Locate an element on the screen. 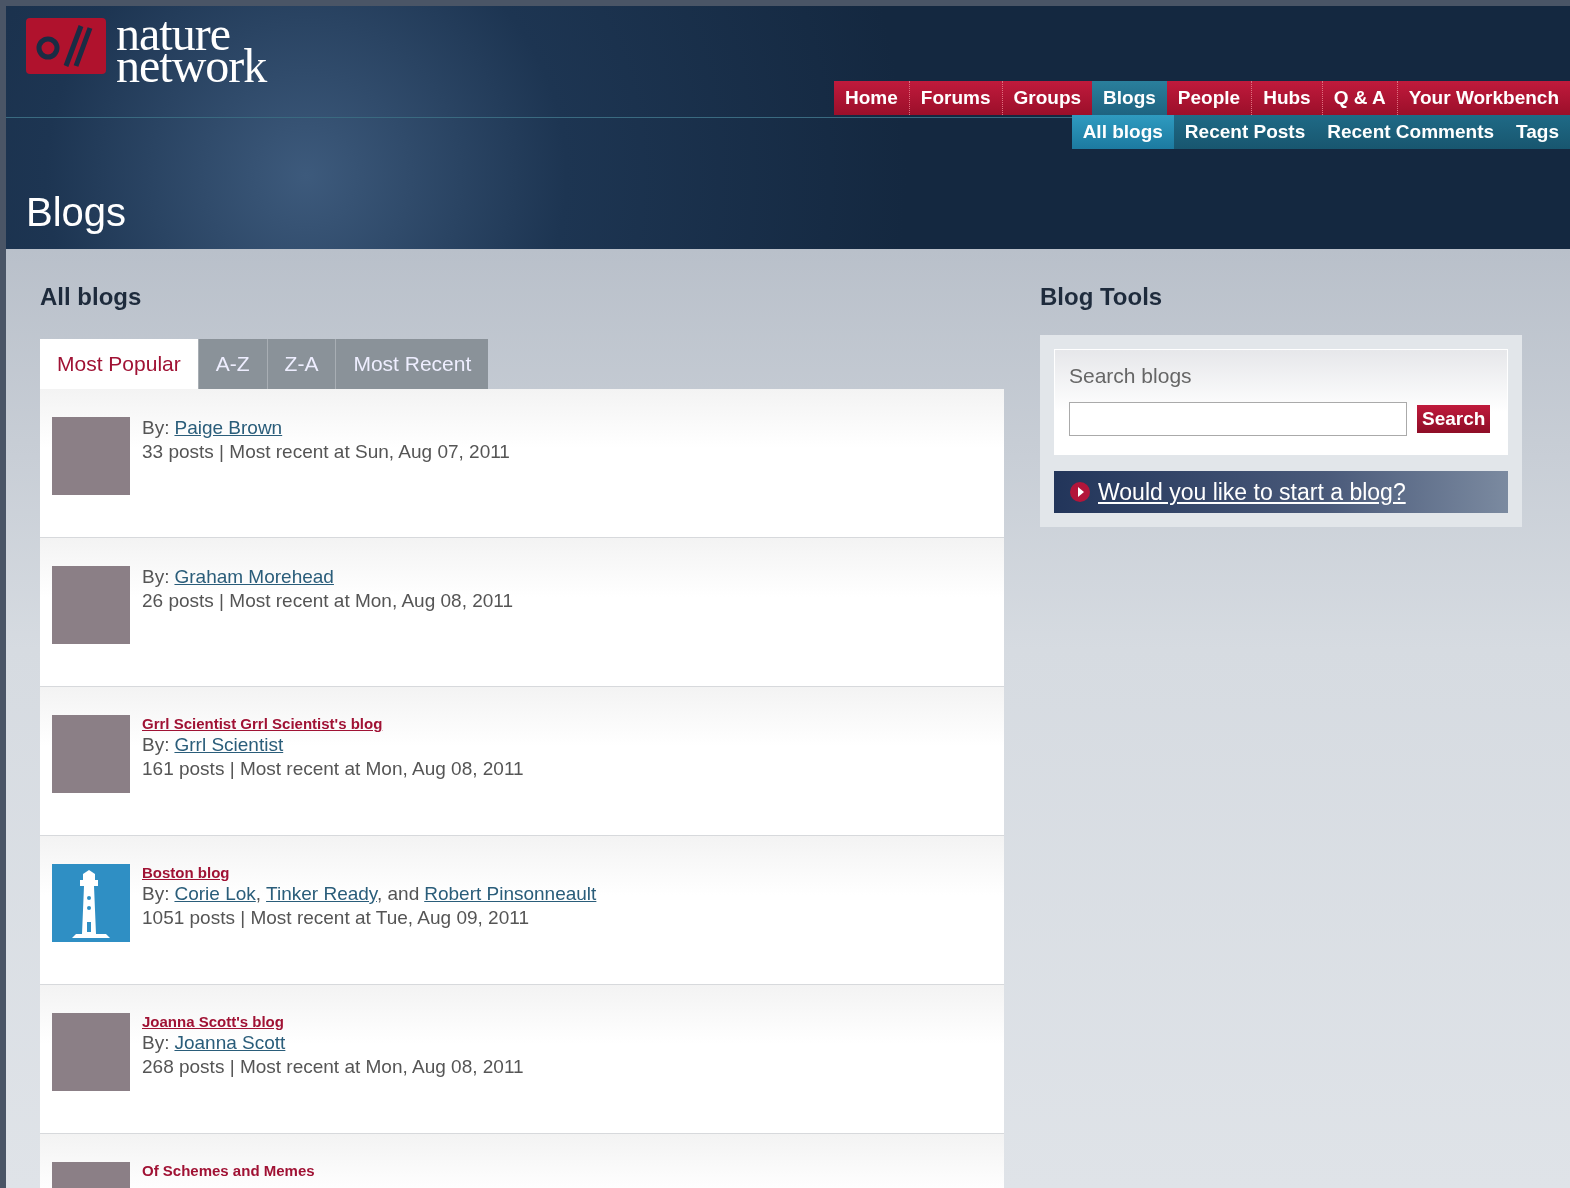  author-link: Grrl Scientist is located at coordinates (229, 744).